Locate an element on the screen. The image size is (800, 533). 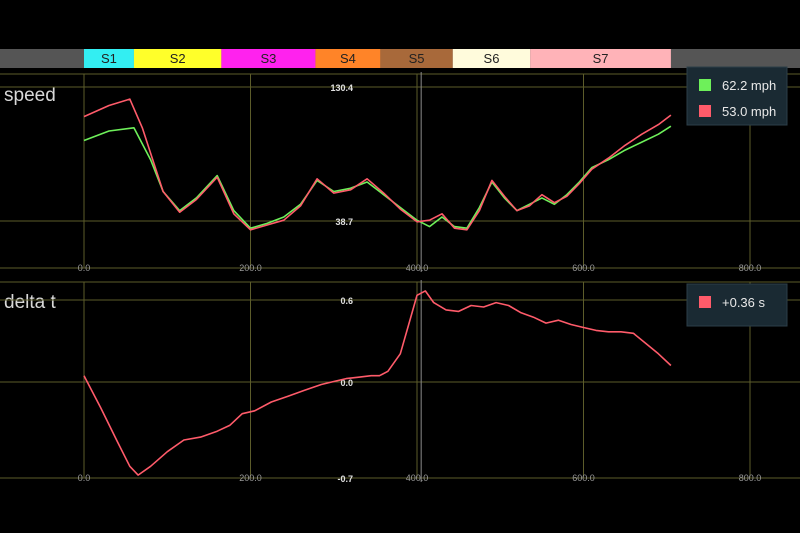
sector-bar: S1 S2 S3 S4 S5 S6 S7 is located at coordinates (400, 58).